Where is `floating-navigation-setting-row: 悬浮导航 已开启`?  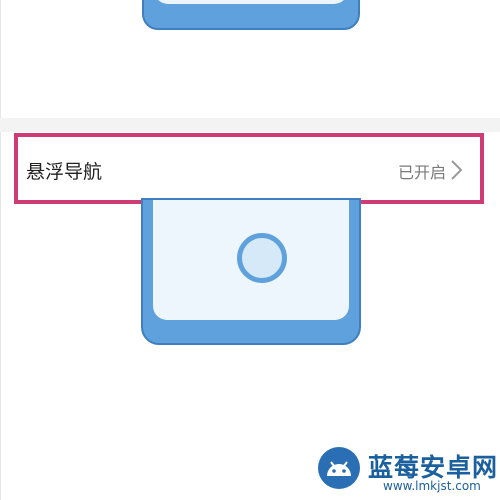 floating-navigation-setting-row: 悬浮导航 已开启 is located at coordinates (249, 168).